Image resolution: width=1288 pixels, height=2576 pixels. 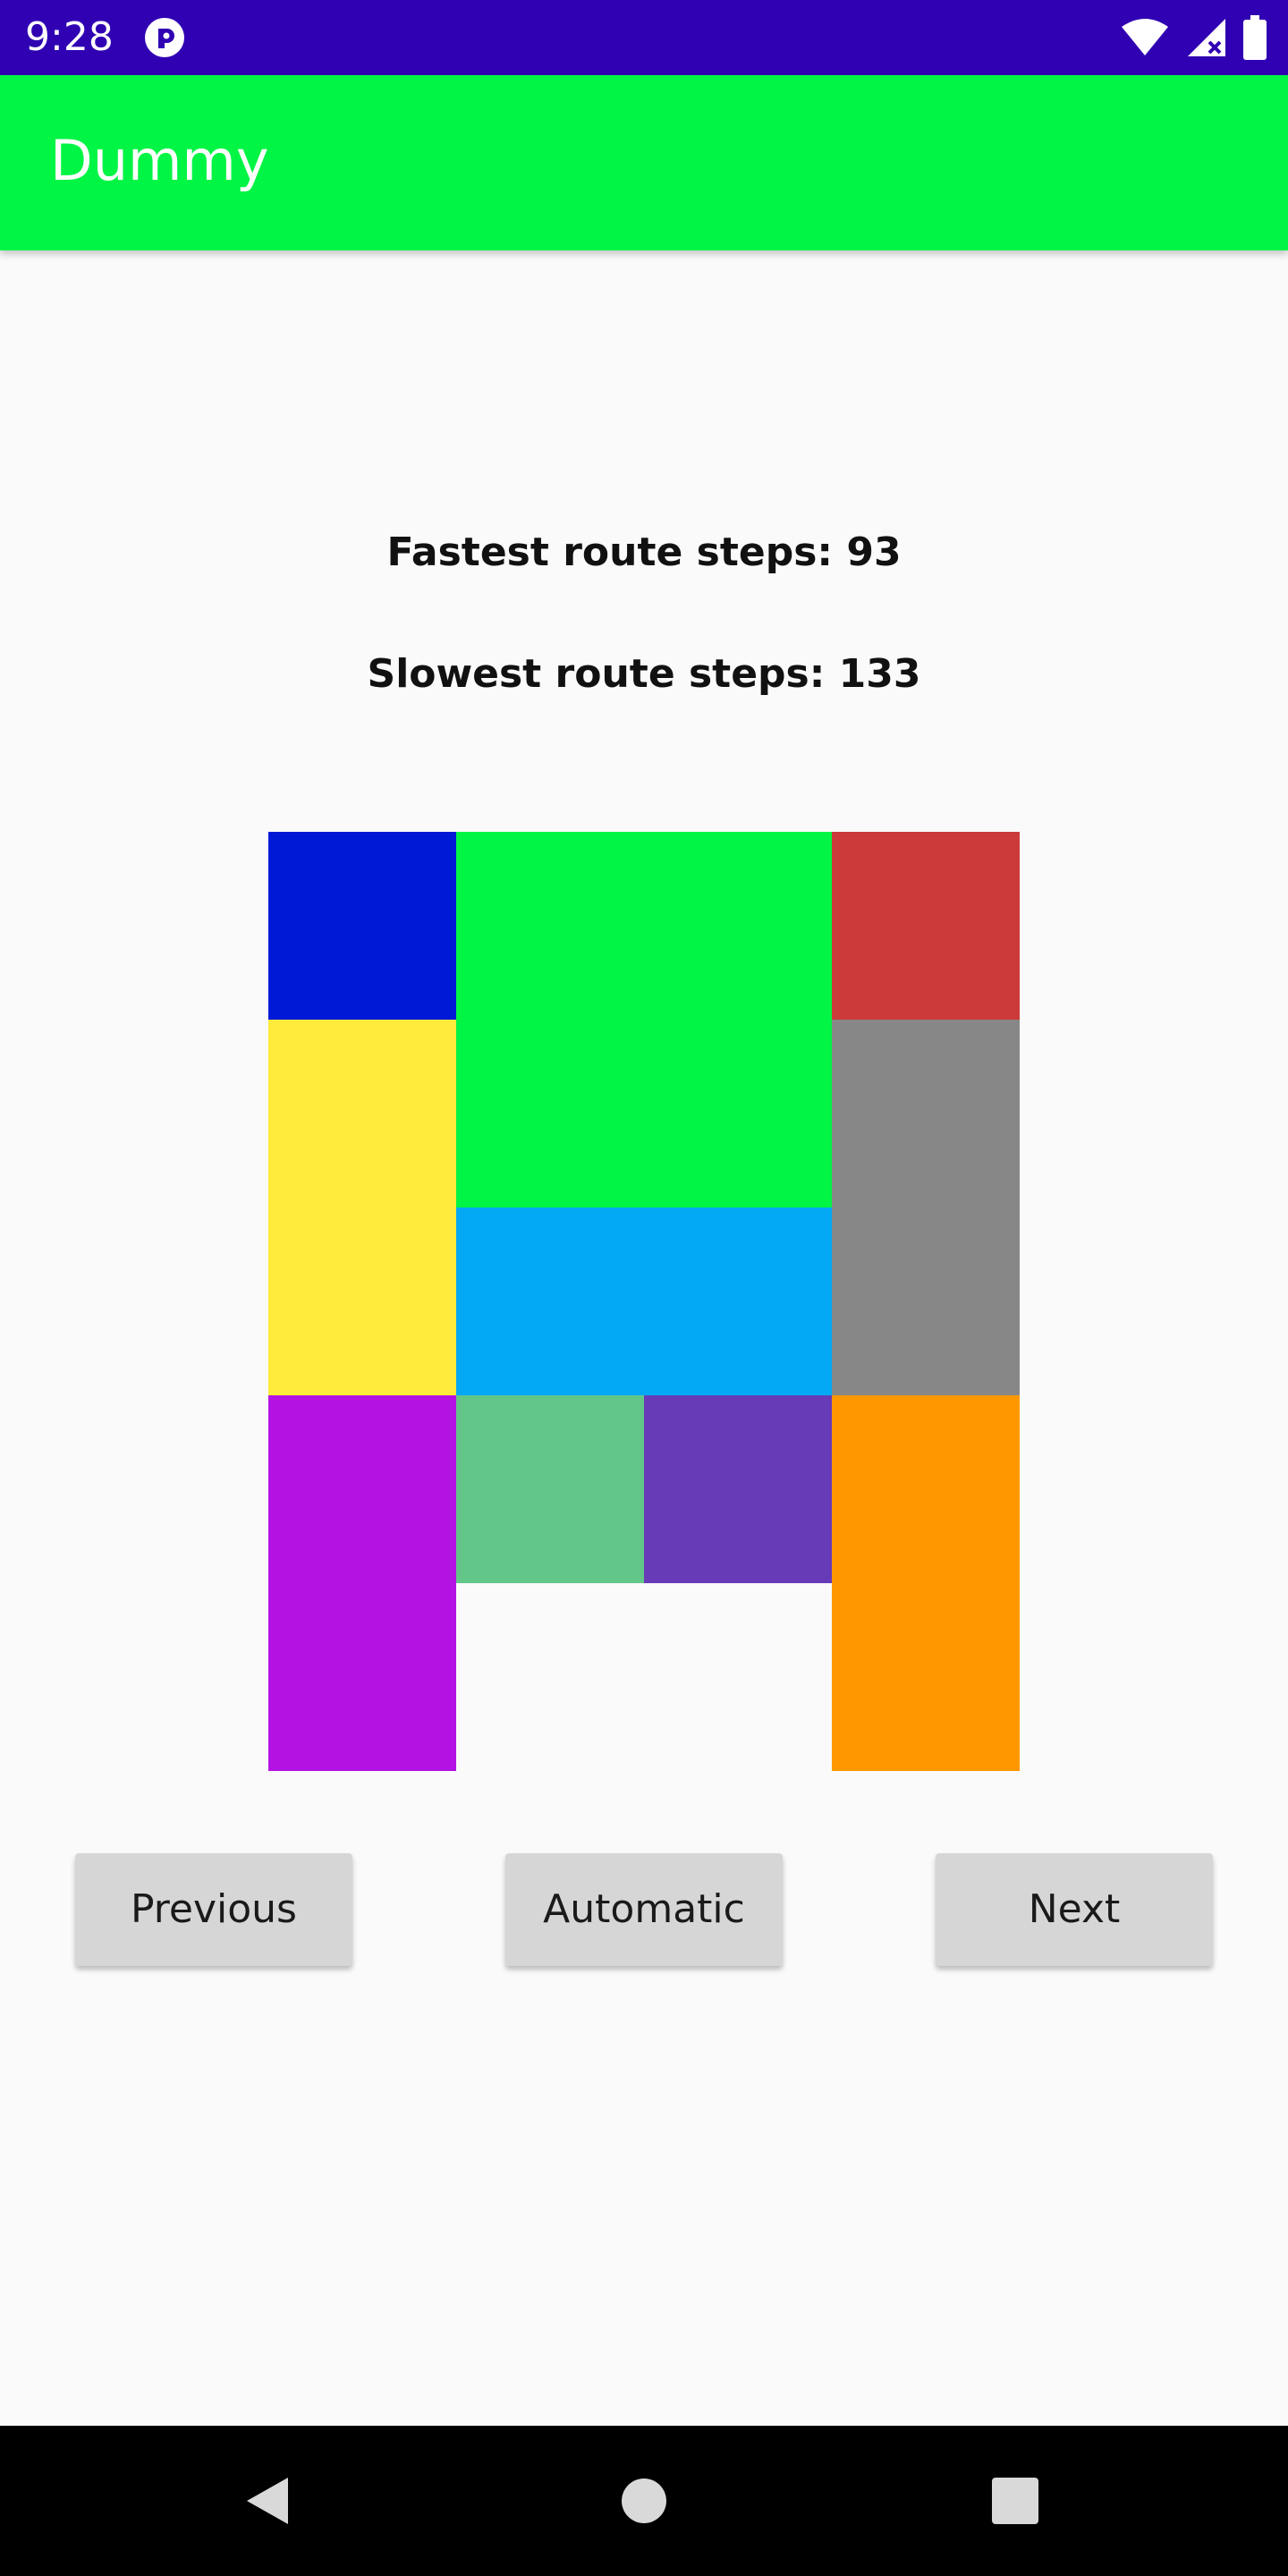 What do you see at coordinates (738, 1489) in the screenshot?
I see `tile-deep-purple` at bounding box center [738, 1489].